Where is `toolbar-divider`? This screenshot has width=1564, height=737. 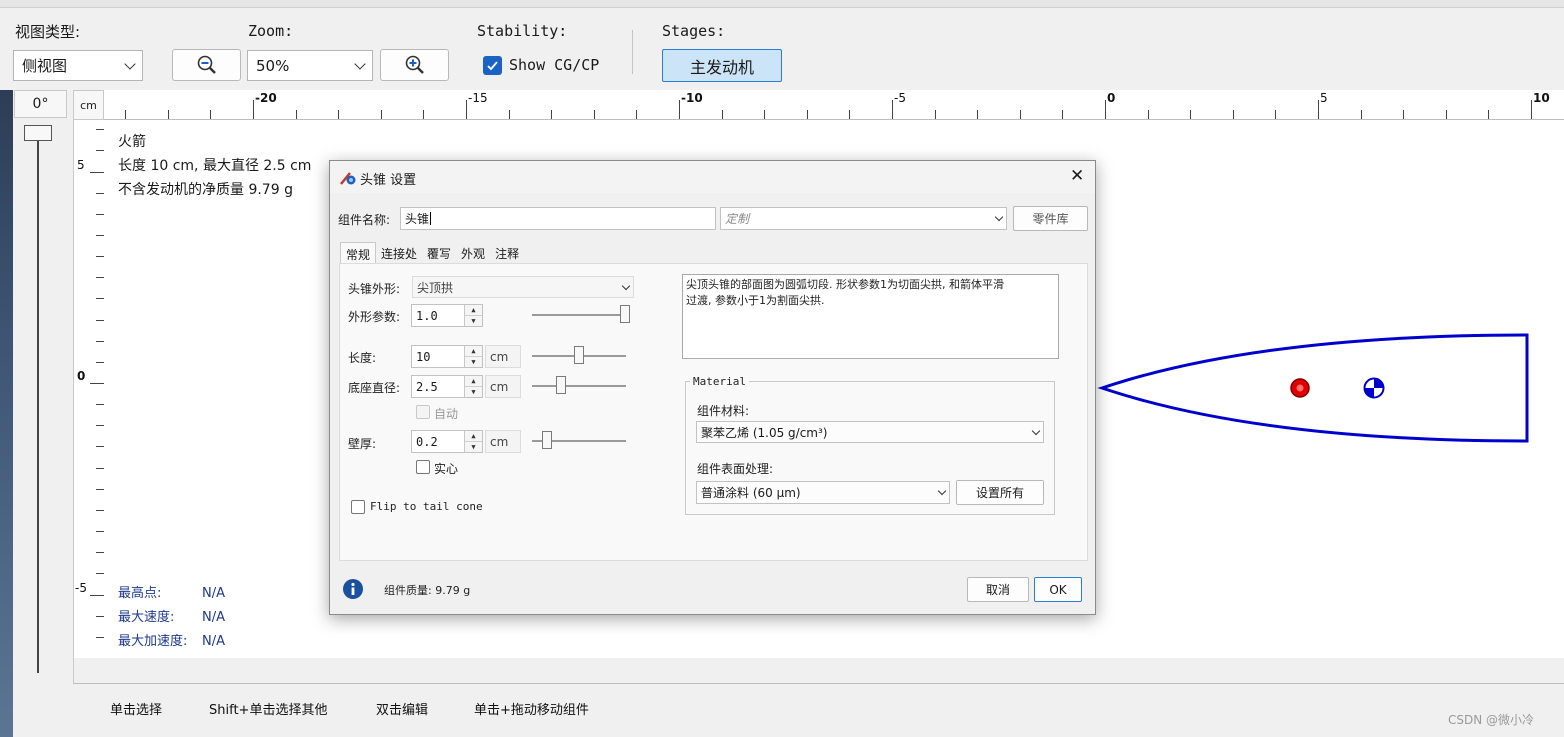
toolbar-divider is located at coordinates (632, 52).